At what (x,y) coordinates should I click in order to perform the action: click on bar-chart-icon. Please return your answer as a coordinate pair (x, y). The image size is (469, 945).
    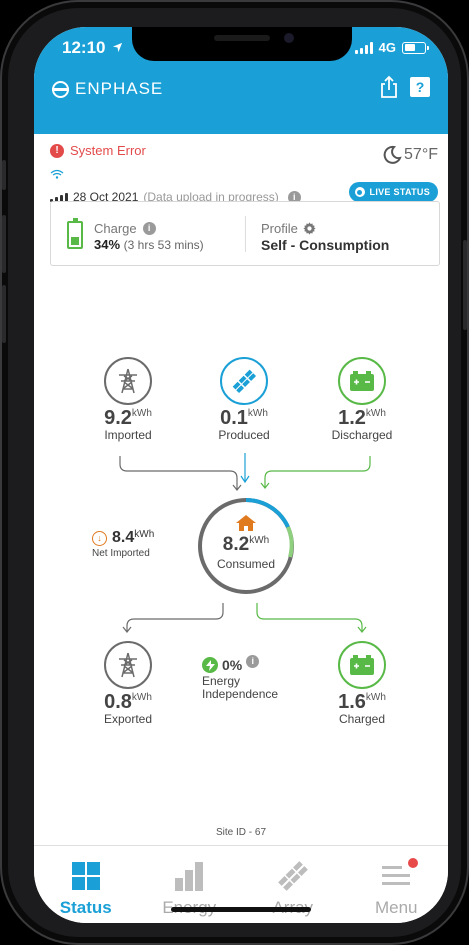
    Looking at the image, I should click on (190, 876).